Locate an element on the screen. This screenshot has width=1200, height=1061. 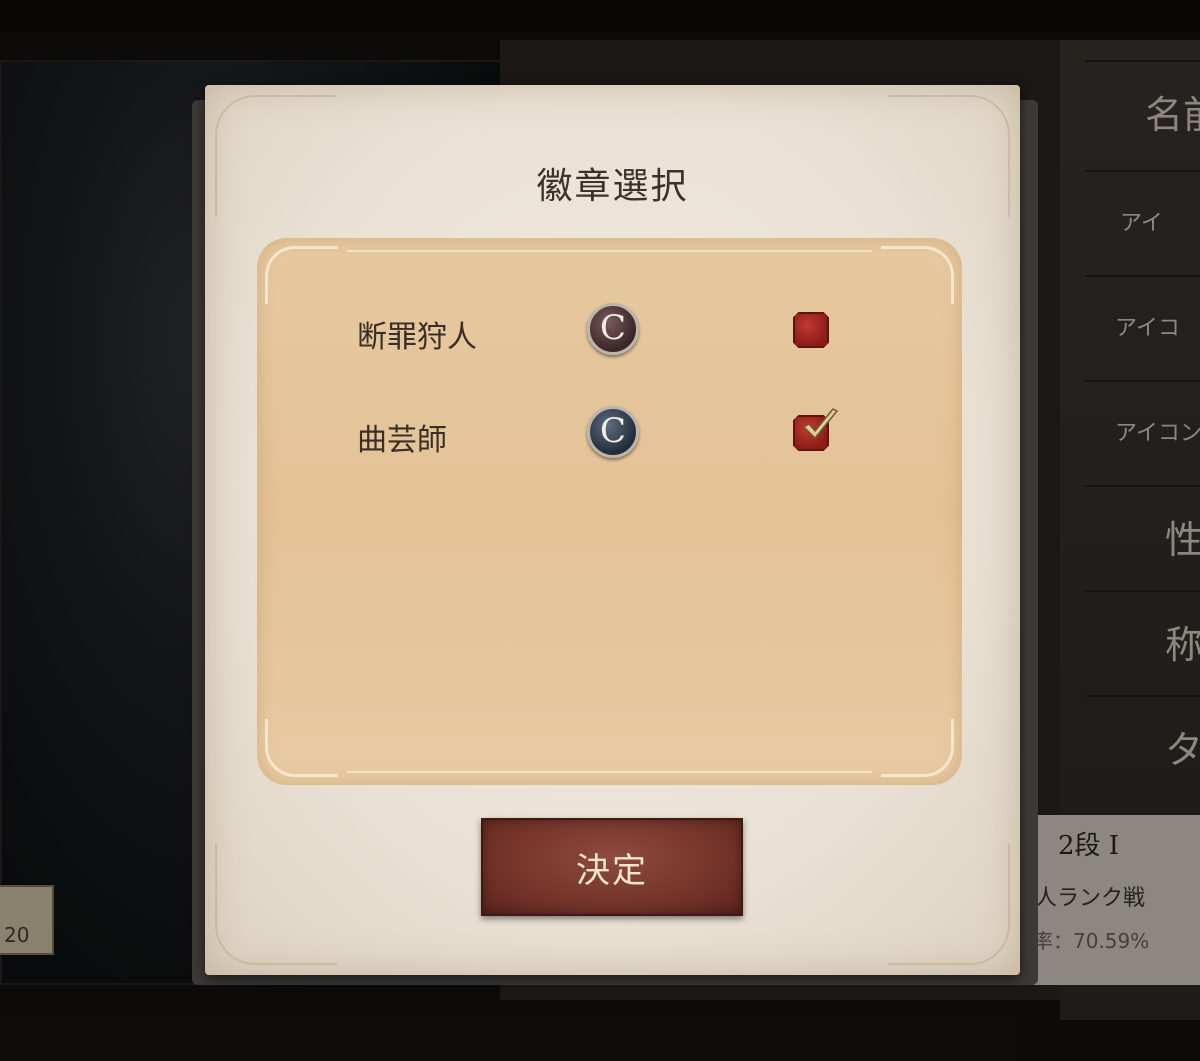
confirm-button-label: 決定 is located at coordinates (612, 870).